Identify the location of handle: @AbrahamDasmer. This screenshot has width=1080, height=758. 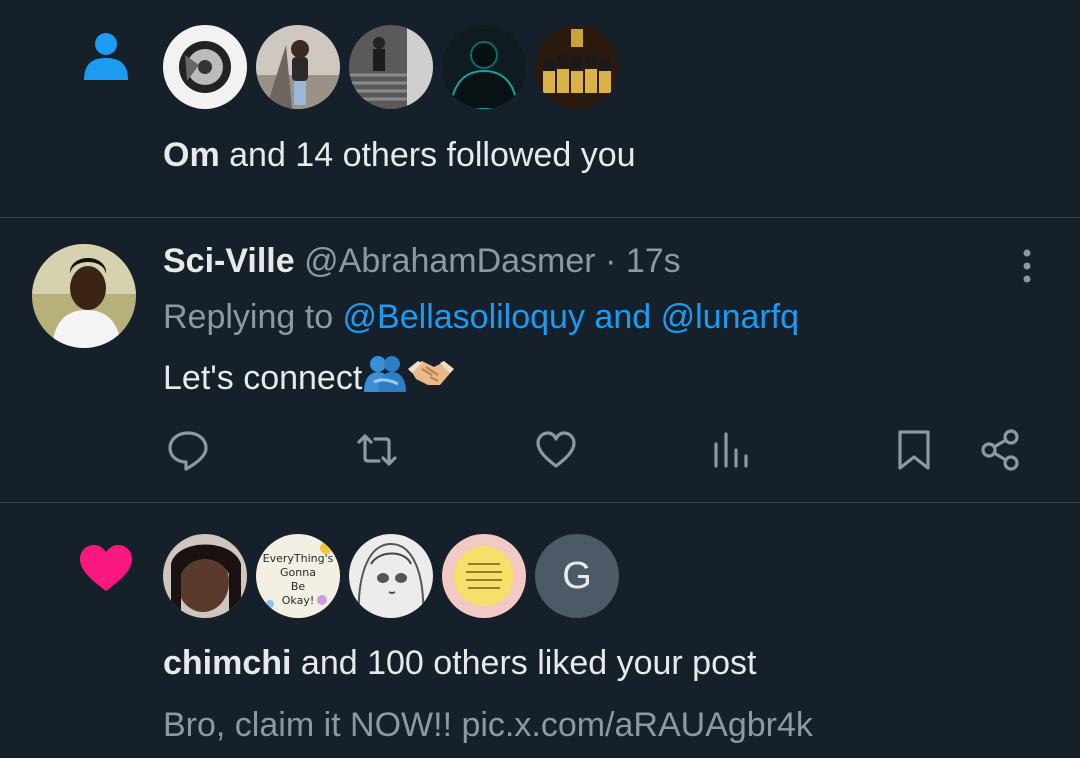
(450, 261).